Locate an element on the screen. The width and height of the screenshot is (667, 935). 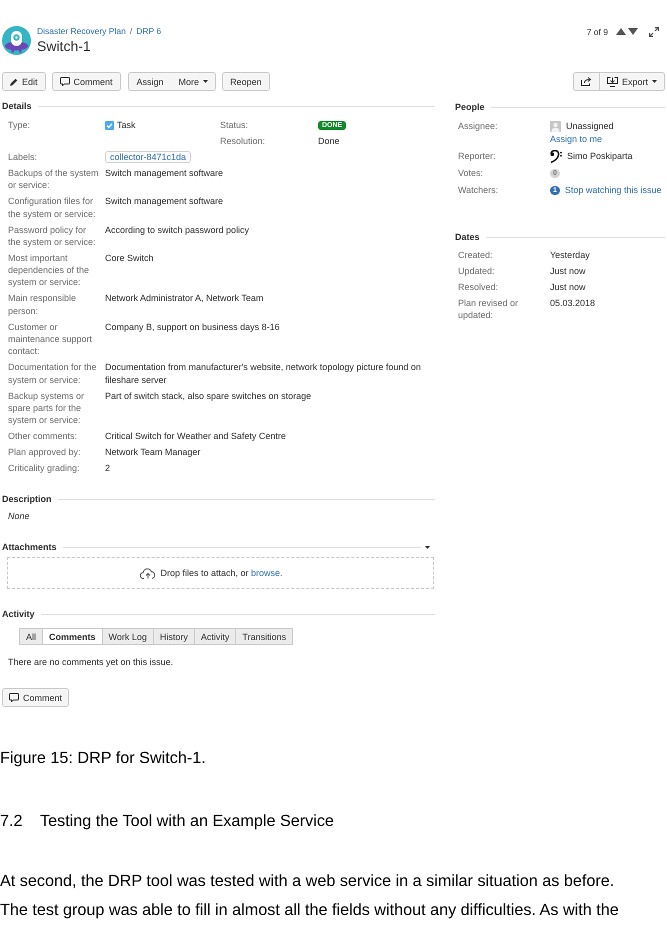
more-button: More is located at coordinates (194, 81).